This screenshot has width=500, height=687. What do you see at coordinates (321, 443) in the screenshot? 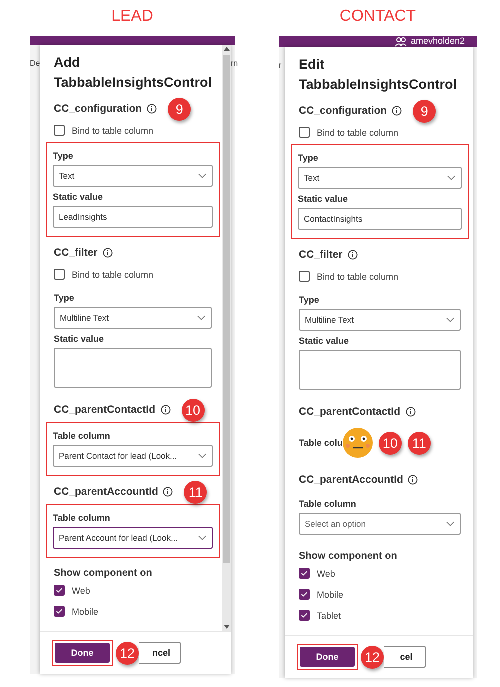
I see `field-label: Table colu` at bounding box center [321, 443].